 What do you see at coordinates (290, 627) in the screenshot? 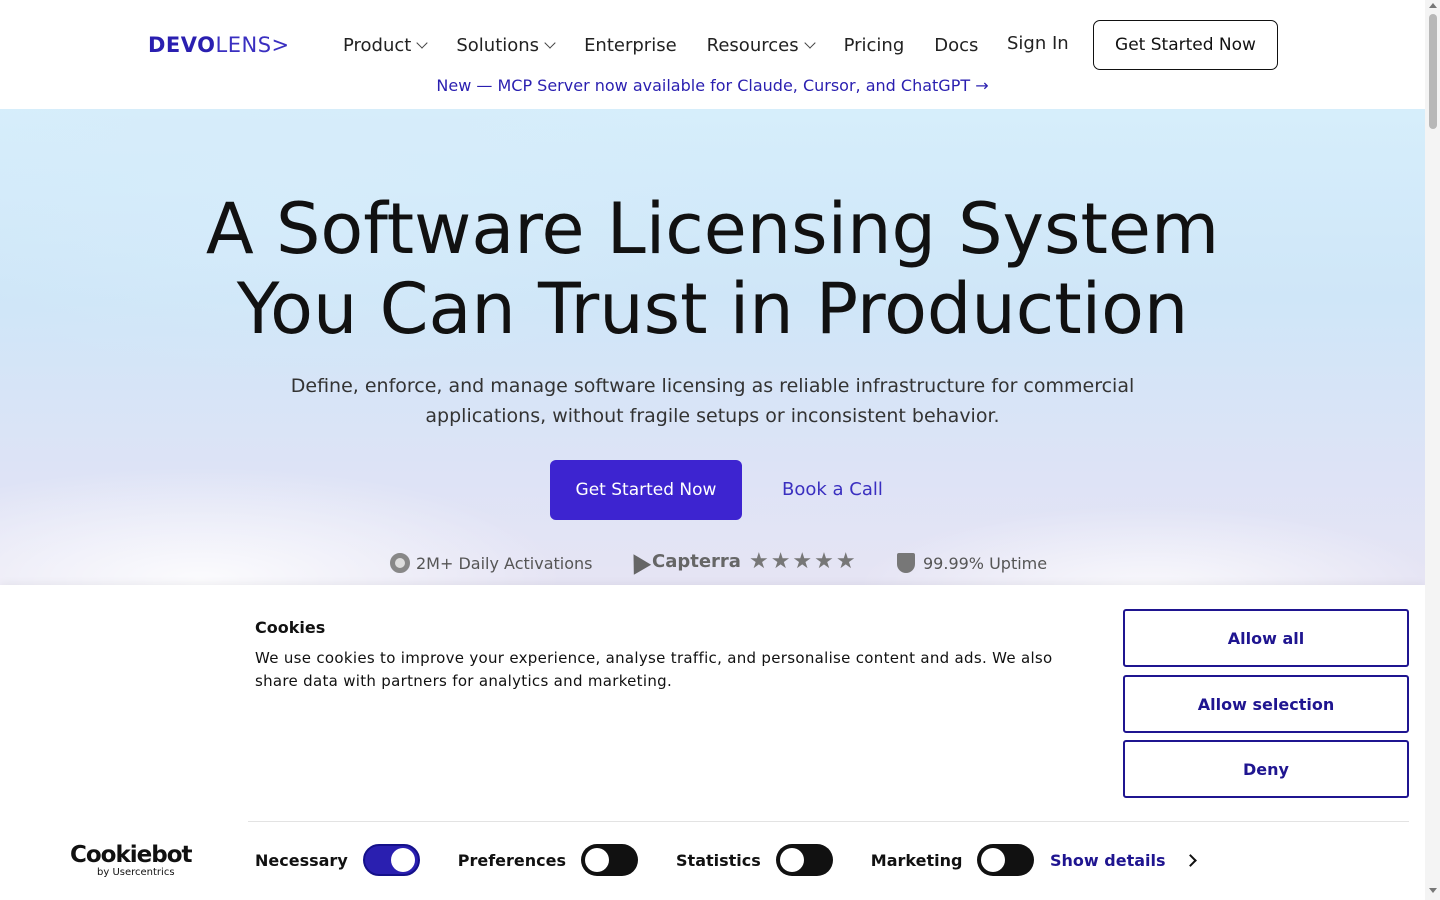
I see `cookie-title: Cookies` at bounding box center [290, 627].